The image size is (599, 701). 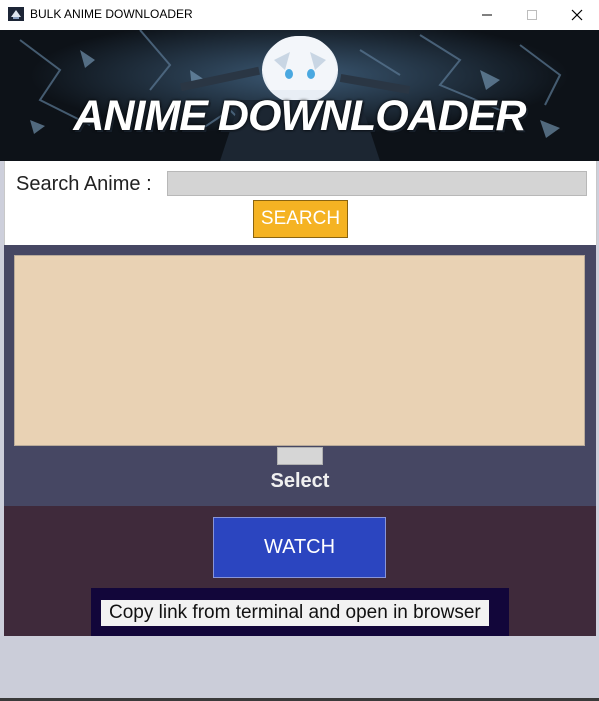 What do you see at coordinates (299, 15) in the screenshot?
I see `title-bar: BULK ANIME DOWNLOADER` at bounding box center [299, 15].